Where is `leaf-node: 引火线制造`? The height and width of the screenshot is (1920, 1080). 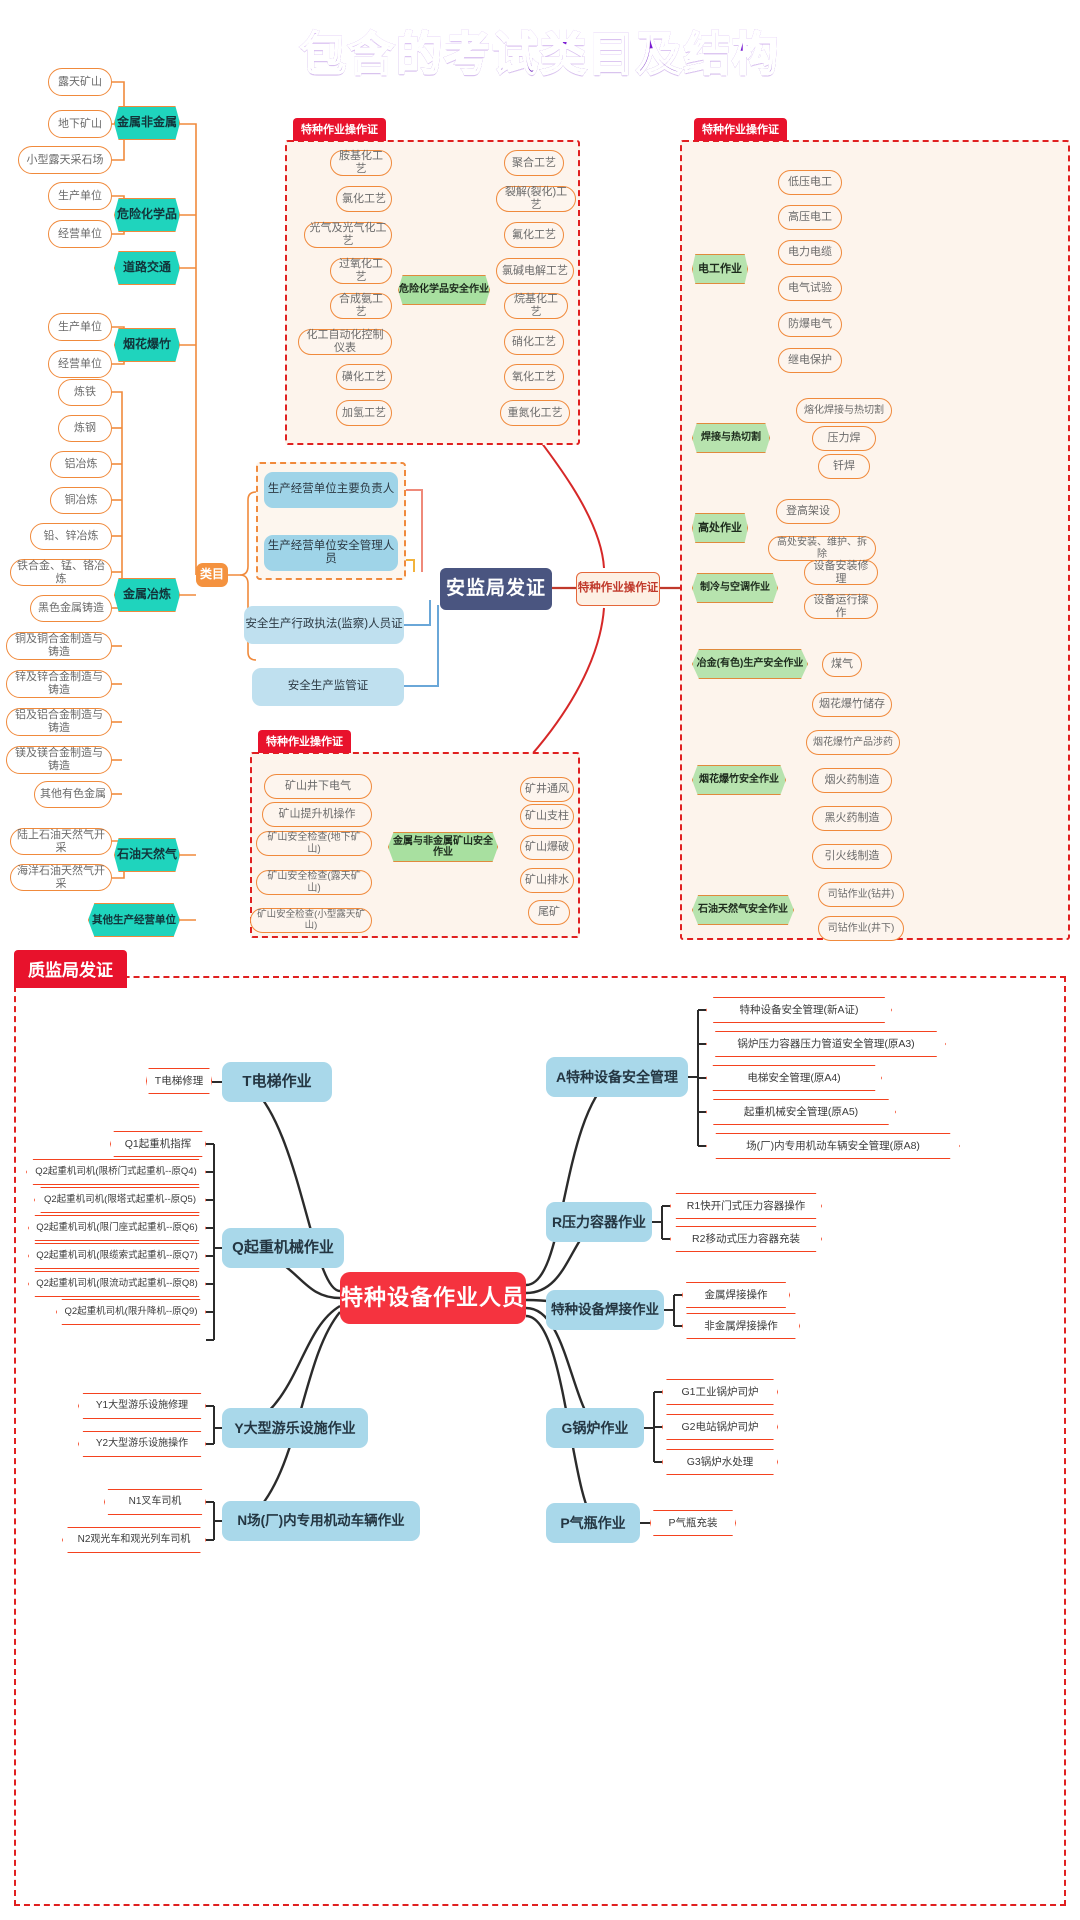
leaf-node: 引火线制造 is located at coordinates (852, 856).